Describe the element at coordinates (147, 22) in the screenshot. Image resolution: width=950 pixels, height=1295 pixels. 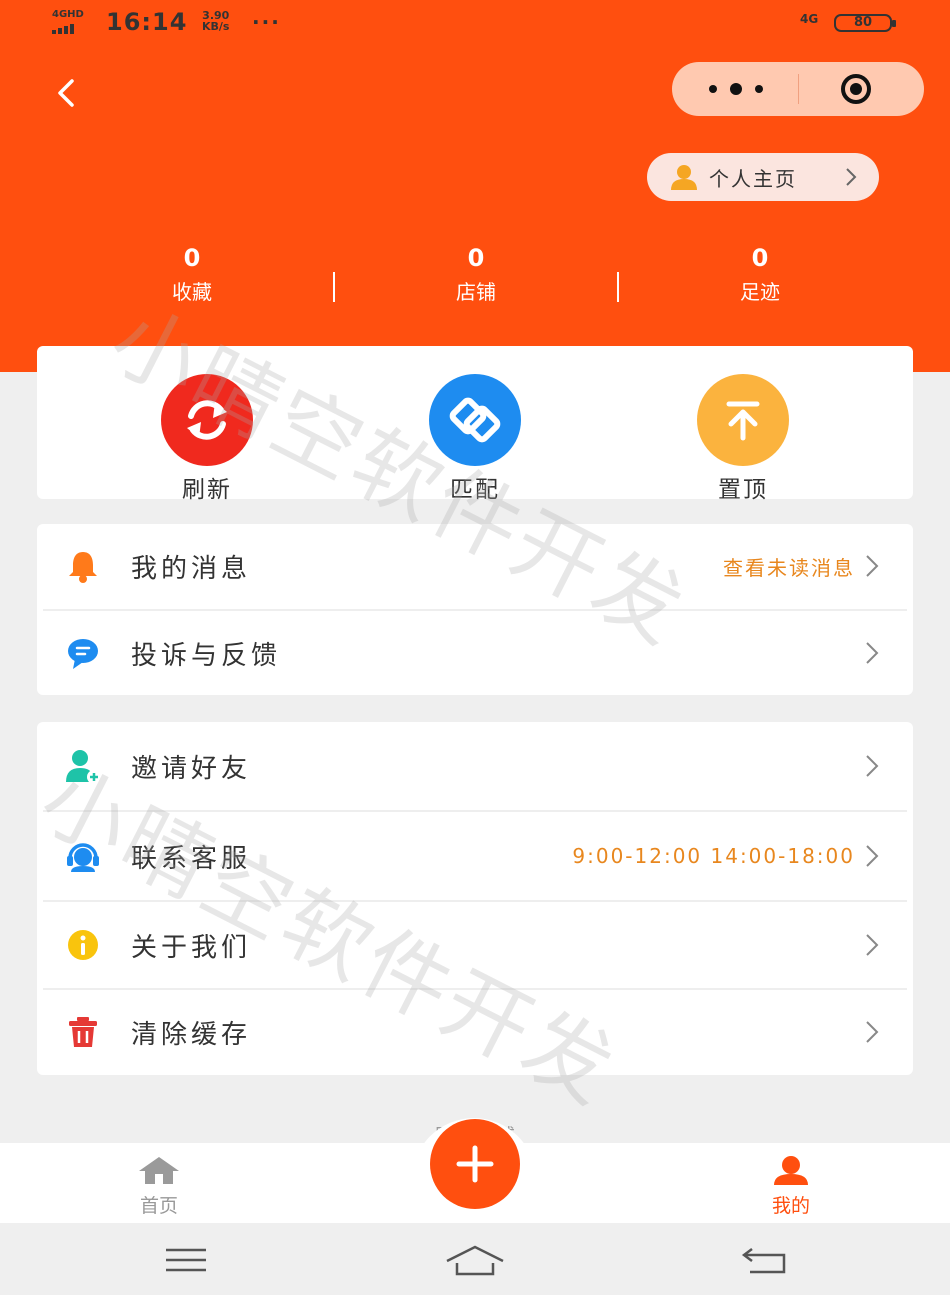
I see `clock: 16:14` at that location.